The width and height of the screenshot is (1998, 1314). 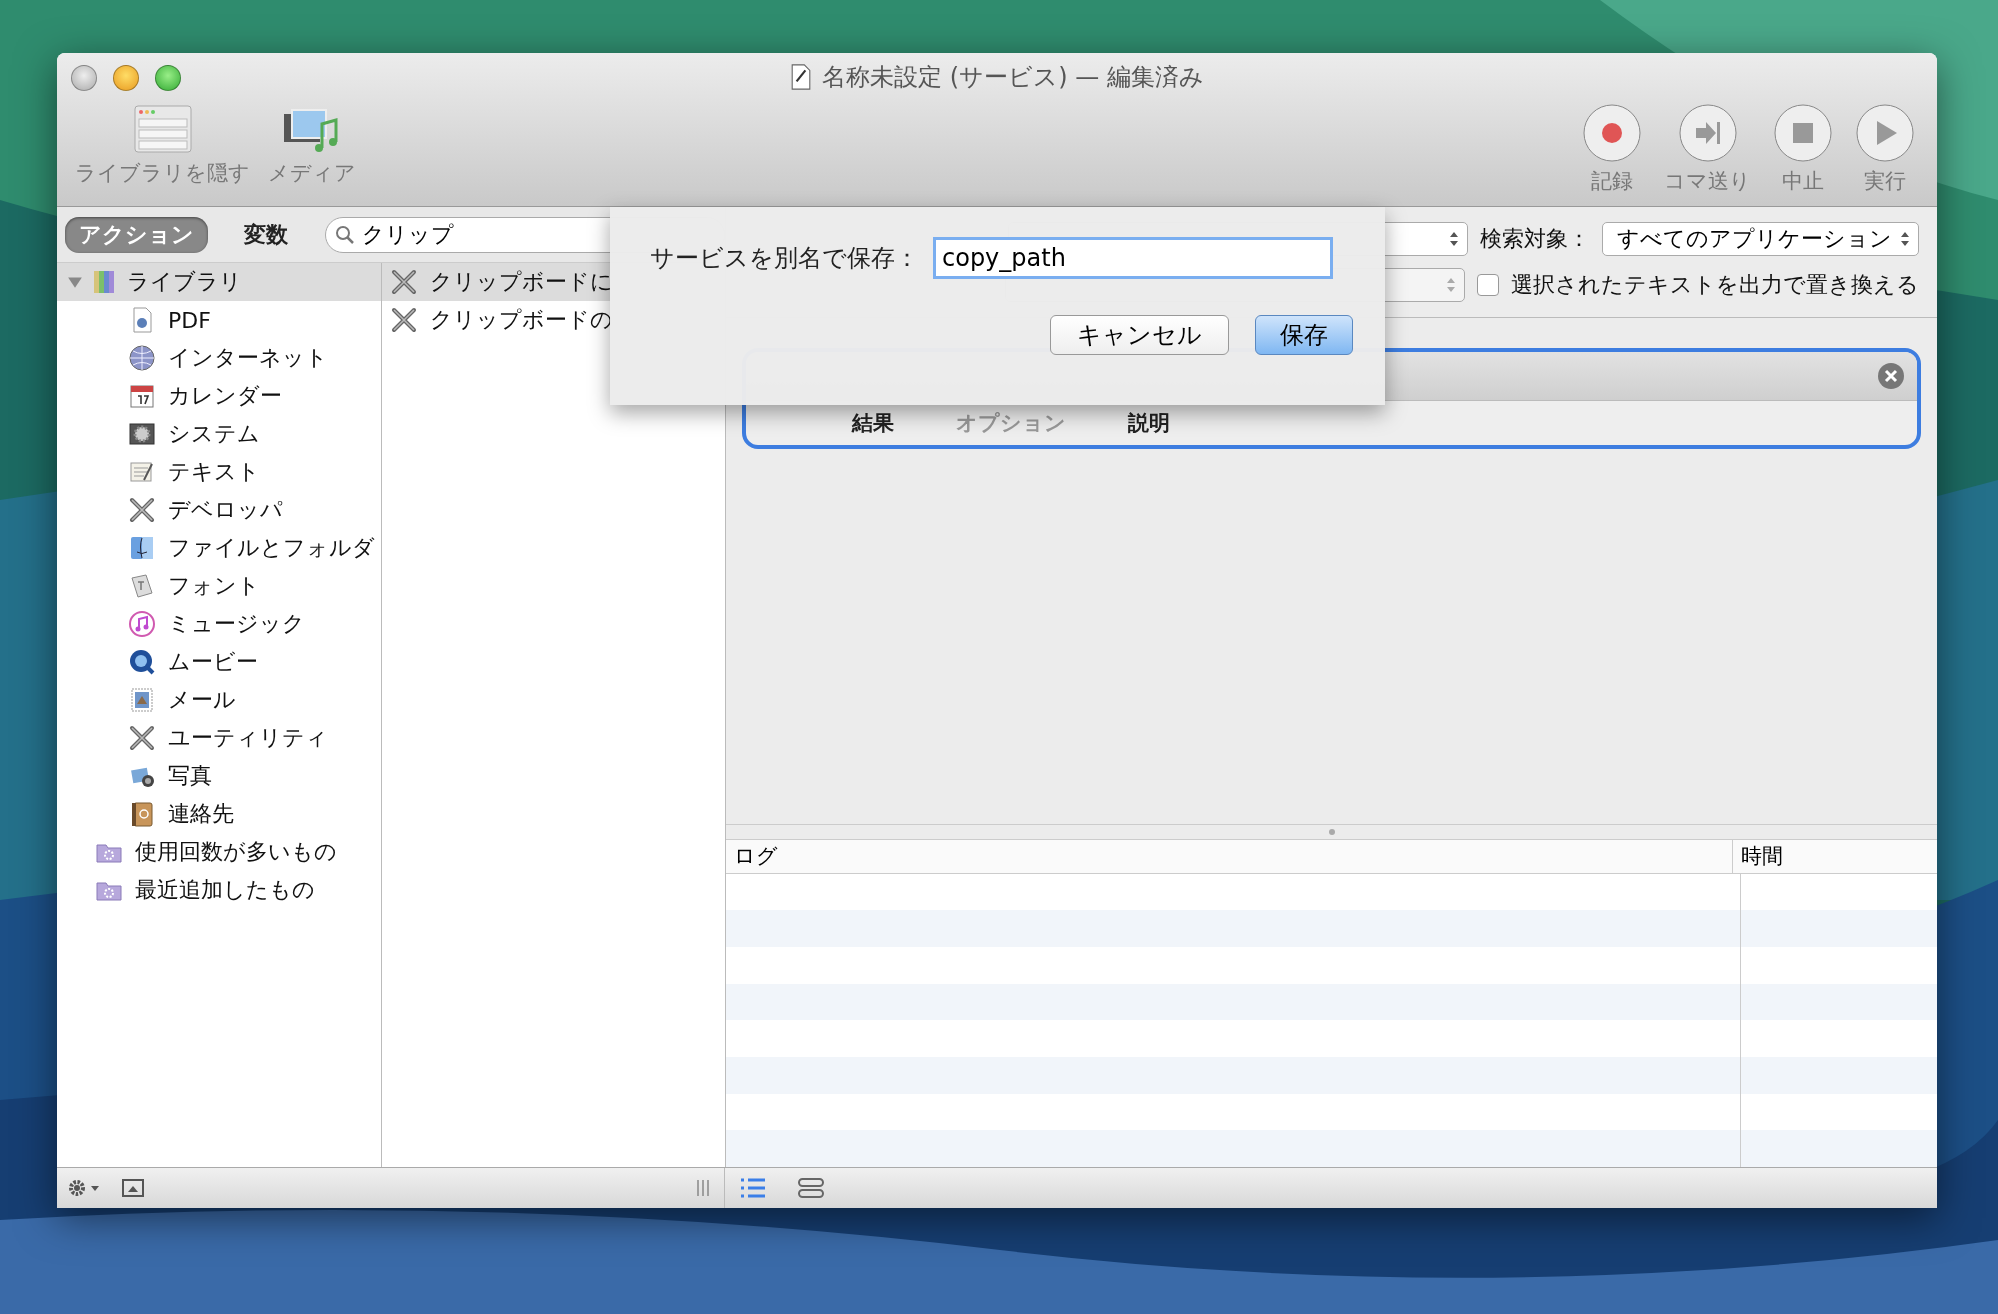 I want to click on calendar-icon, so click(x=142, y=396).